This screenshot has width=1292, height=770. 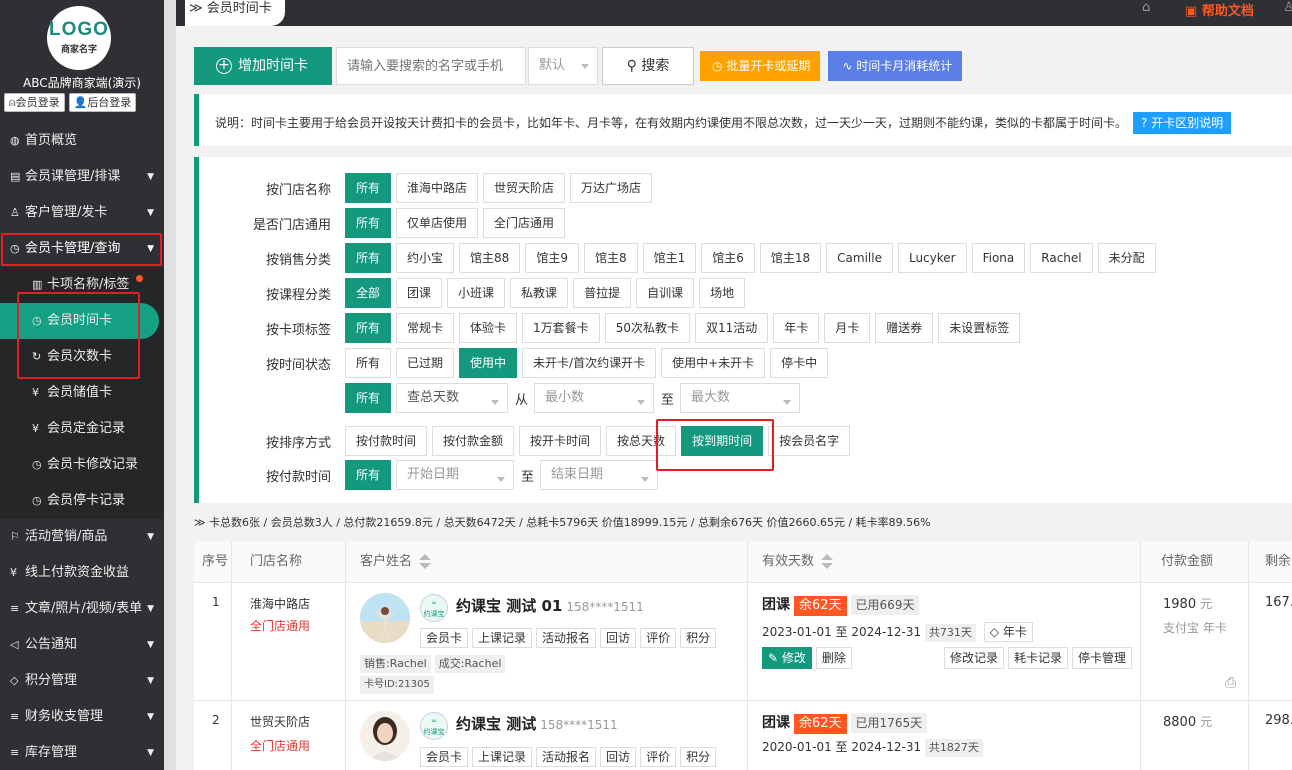 What do you see at coordinates (539, 293) in the screenshot?
I see `filter-option: 私教课` at bounding box center [539, 293].